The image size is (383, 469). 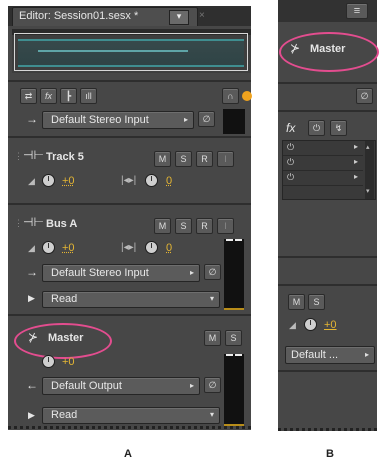 I want to click on track5-volume-knob, so click(x=48, y=180).